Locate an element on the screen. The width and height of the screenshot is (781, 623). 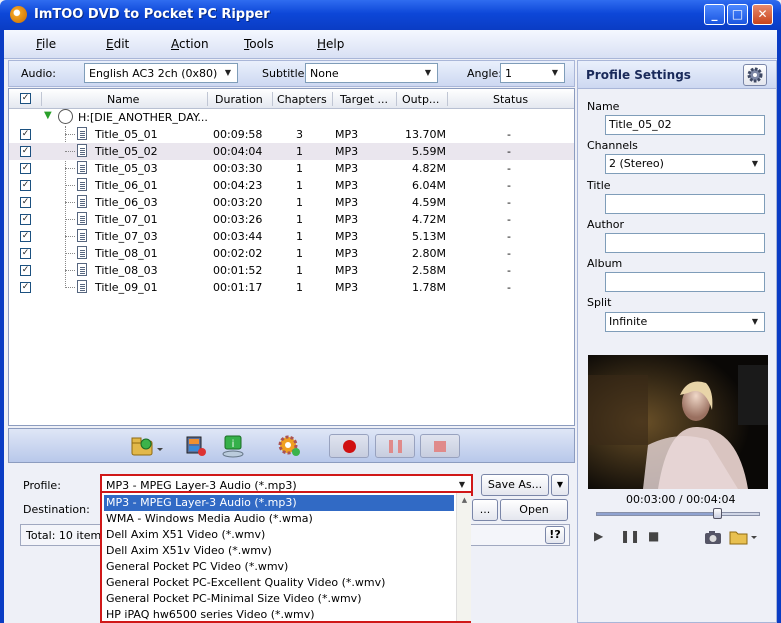
settings-button is located at coordinates (290, 446).